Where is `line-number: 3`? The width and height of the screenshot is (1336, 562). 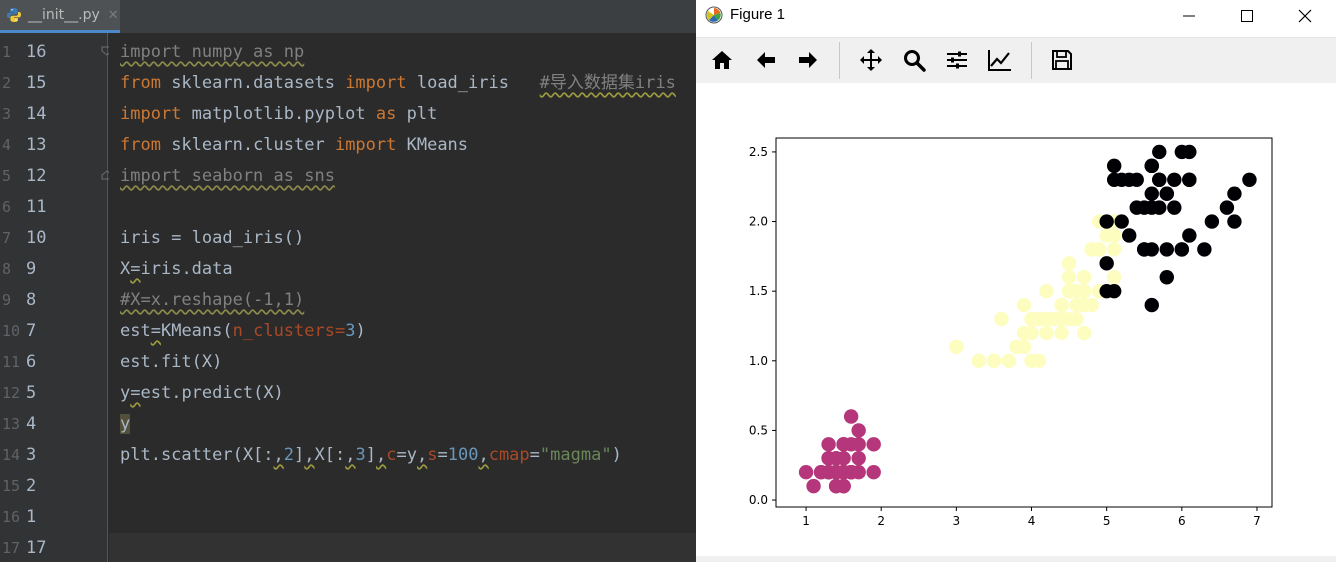 line-number: 3 is located at coordinates (7, 114).